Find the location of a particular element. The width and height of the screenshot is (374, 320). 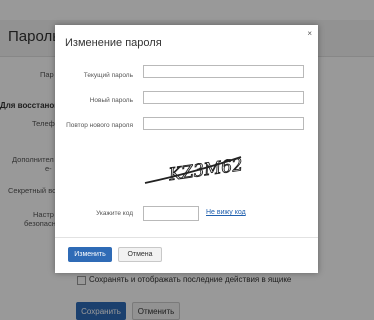

dialog-cancel-button: Отмена is located at coordinates (140, 254).